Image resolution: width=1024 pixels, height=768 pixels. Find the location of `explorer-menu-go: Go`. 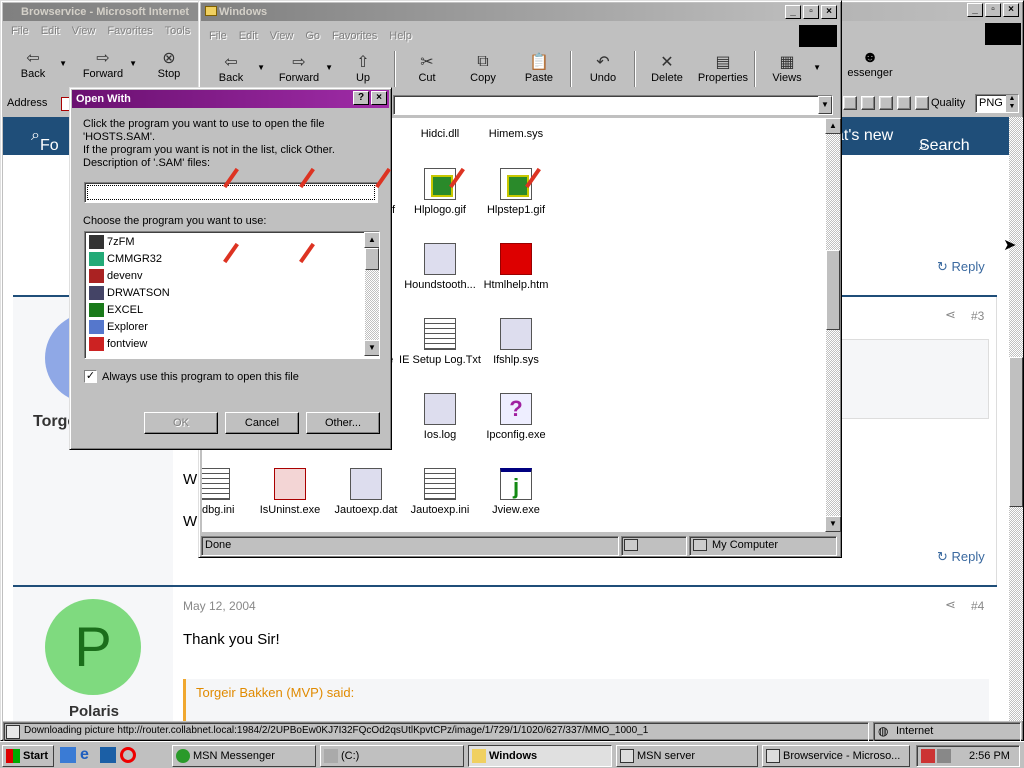

explorer-menu-go: Go is located at coordinates (312, 37).